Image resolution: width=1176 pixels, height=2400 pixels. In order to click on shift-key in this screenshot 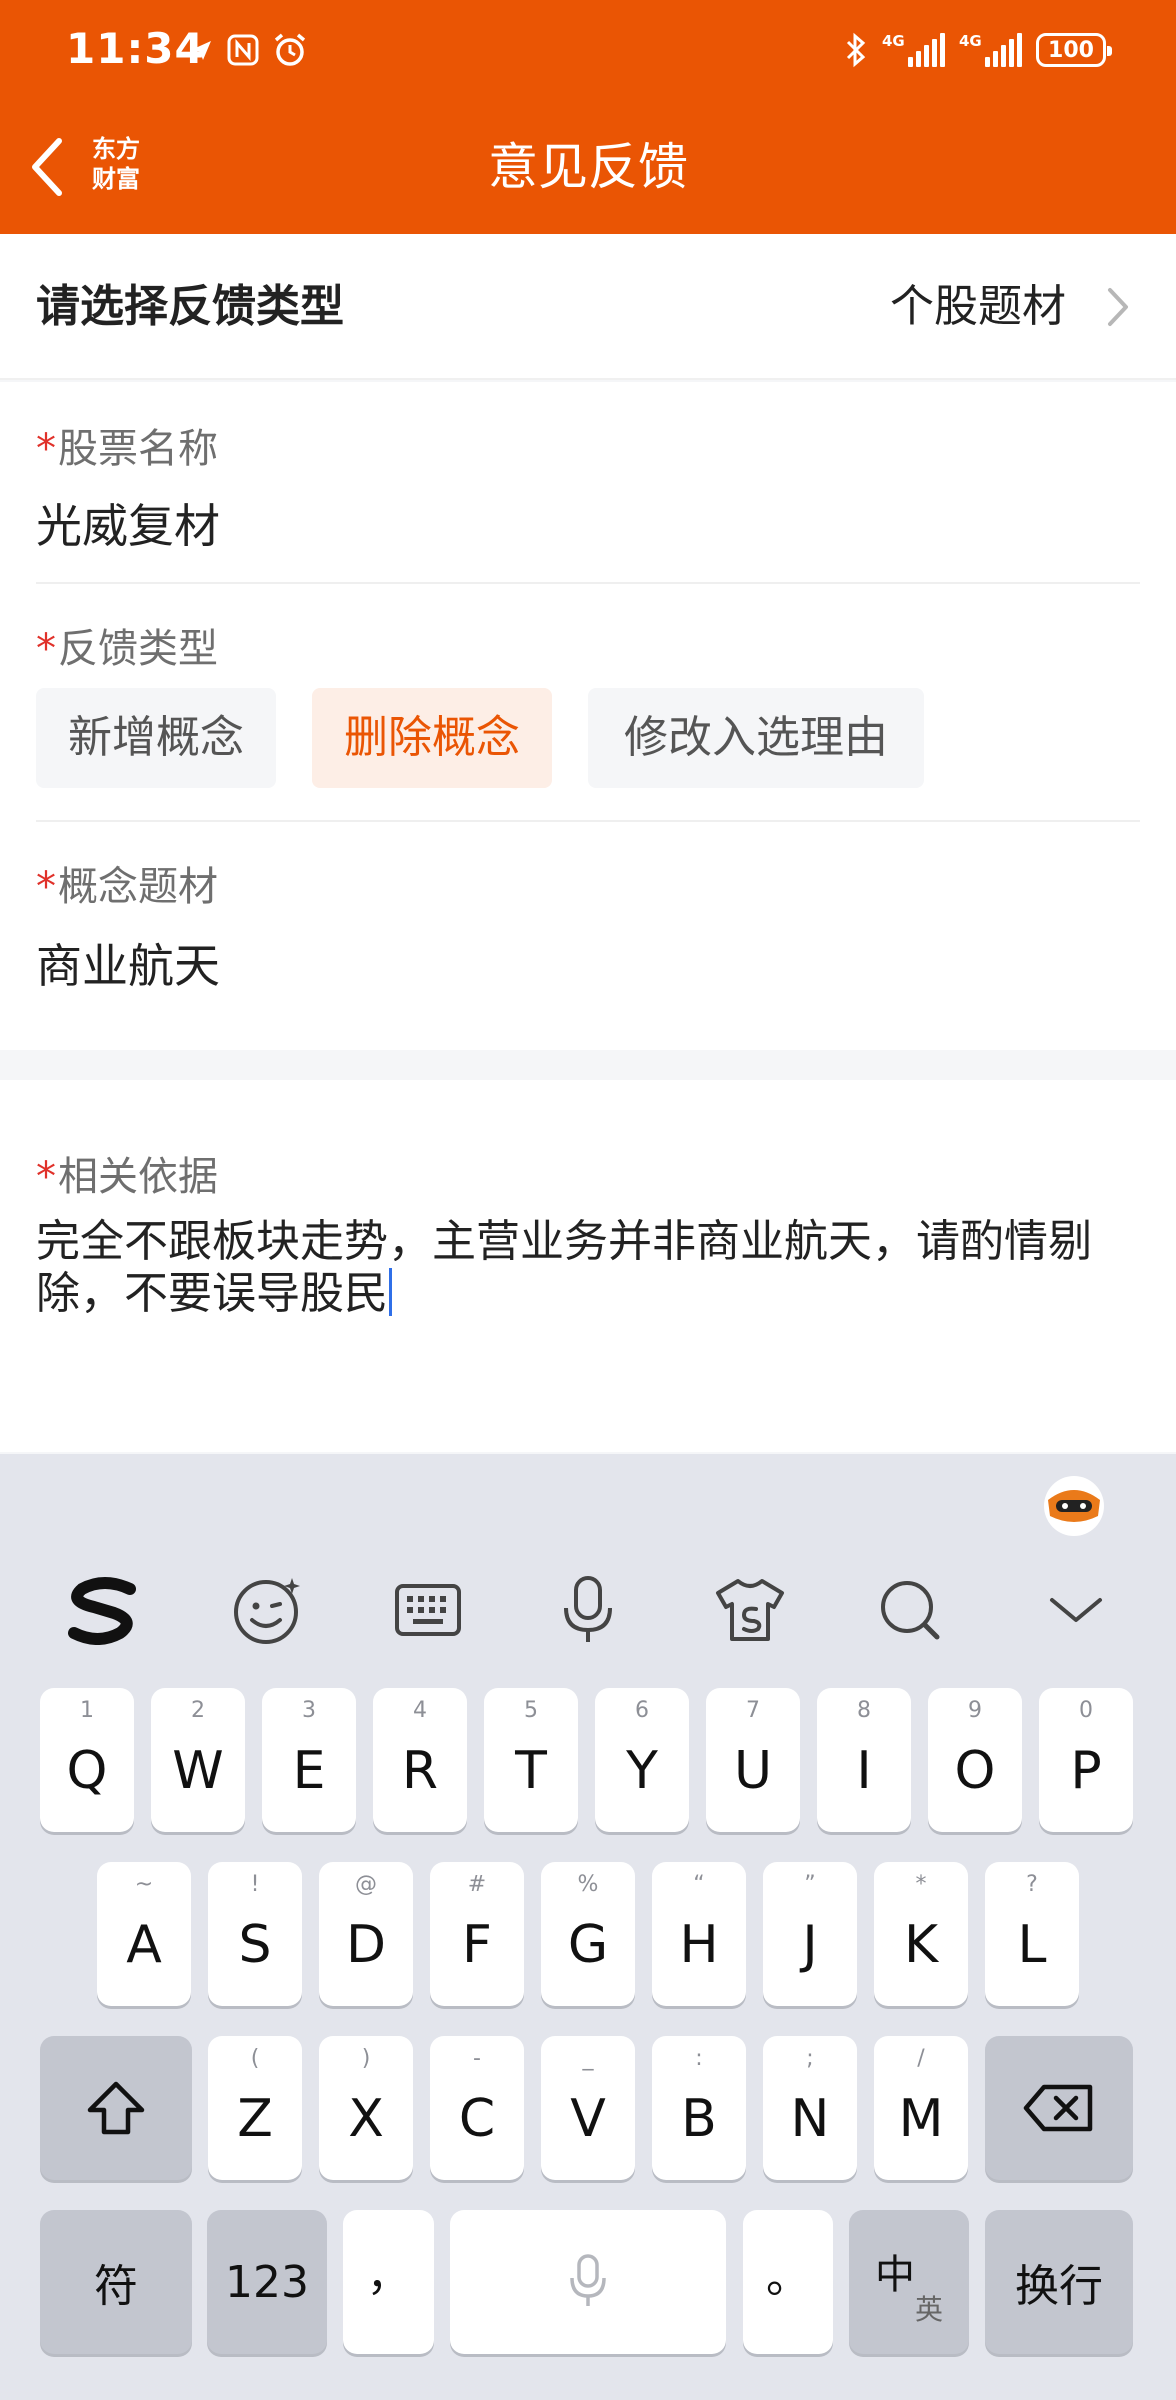, I will do `click(116, 2108)`.